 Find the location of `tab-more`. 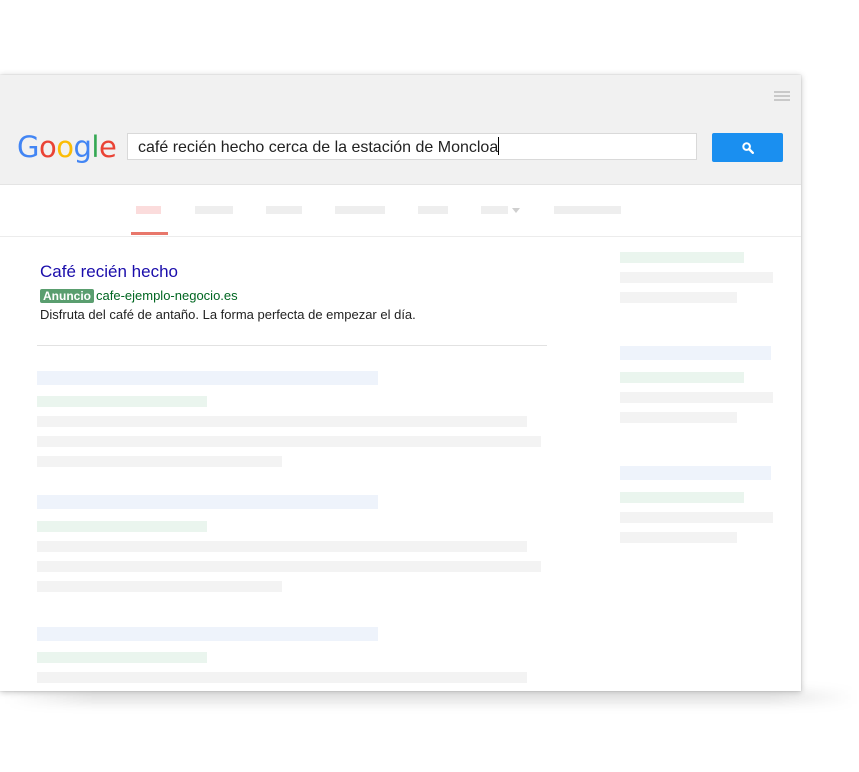

tab-more is located at coordinates (494, 210).